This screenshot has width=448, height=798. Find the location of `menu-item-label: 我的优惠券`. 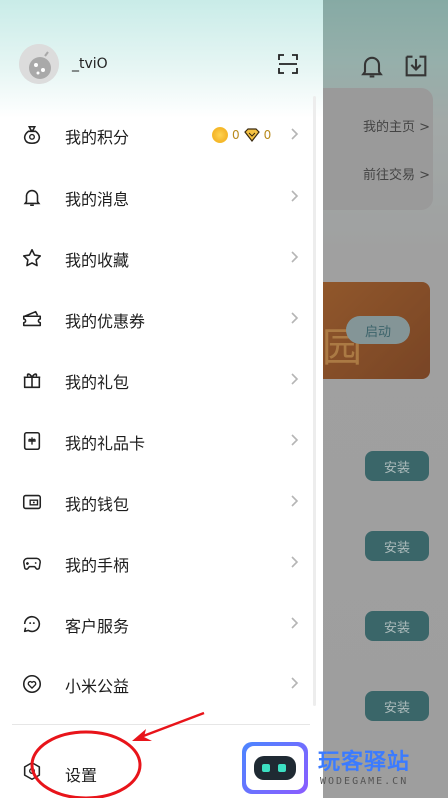

menu-item-label: 我的优惠券 is located at coordinates (105, 321).